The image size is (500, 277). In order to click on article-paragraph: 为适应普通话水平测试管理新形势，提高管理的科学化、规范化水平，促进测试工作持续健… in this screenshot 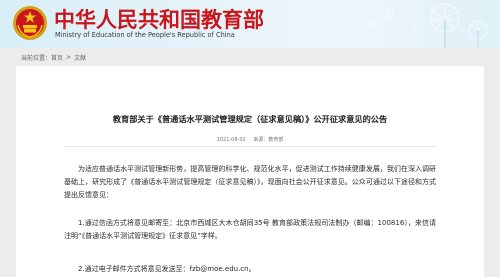, I will do `click(250, 182)`.